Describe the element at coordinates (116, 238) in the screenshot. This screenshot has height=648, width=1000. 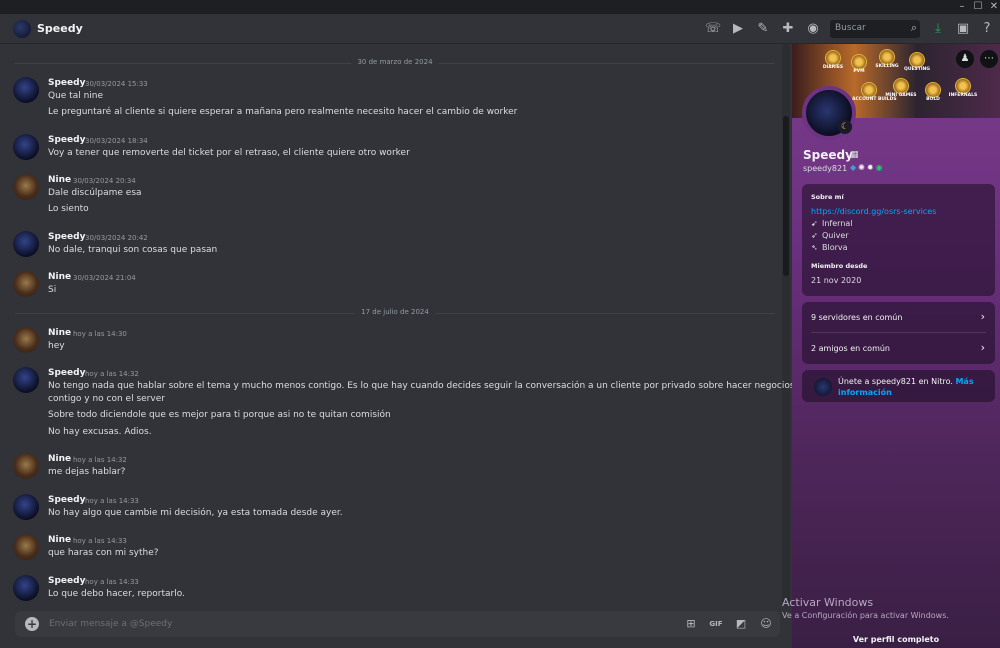
I see `message-time: 30/03/2024 20:42` at that location.